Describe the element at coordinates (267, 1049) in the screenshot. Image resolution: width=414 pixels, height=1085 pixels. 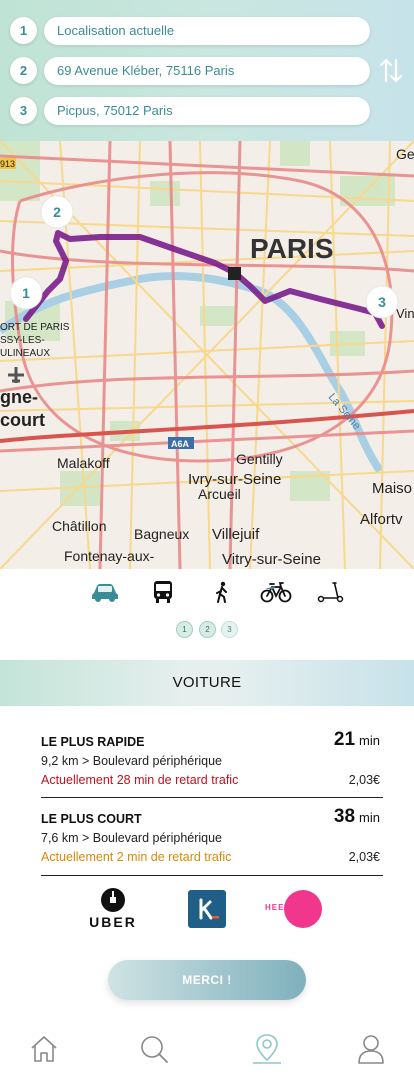
I see `location-pin-icon` at that location.